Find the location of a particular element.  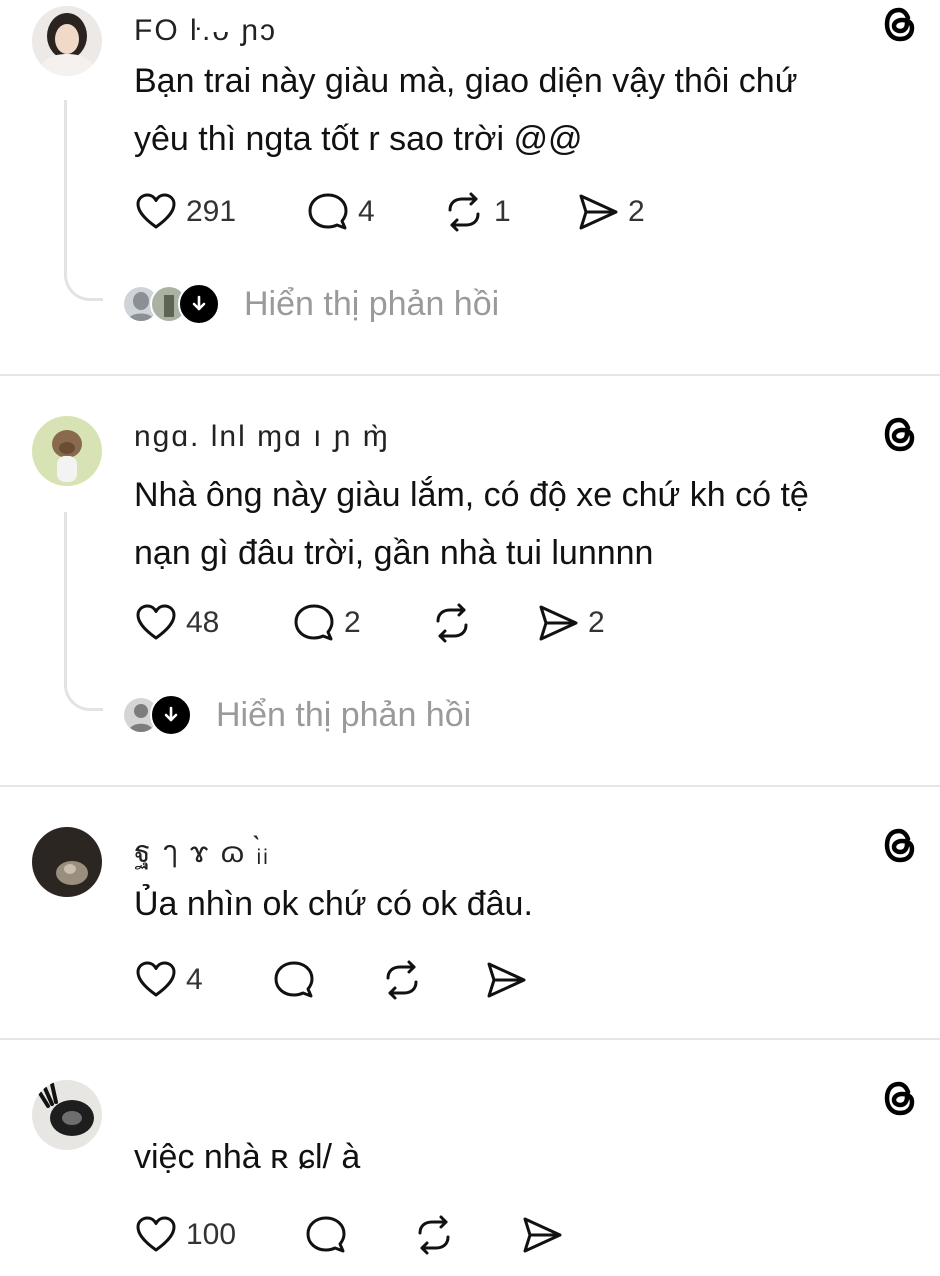

like-button: 4 is located at coordinates (168, 980).